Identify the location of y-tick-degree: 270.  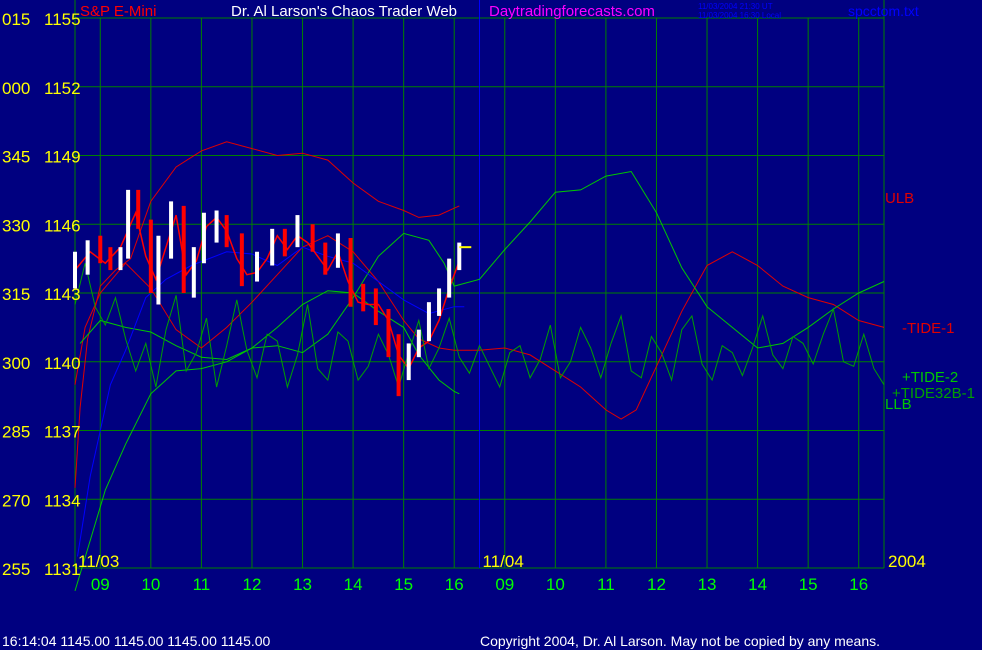
(16, 500).